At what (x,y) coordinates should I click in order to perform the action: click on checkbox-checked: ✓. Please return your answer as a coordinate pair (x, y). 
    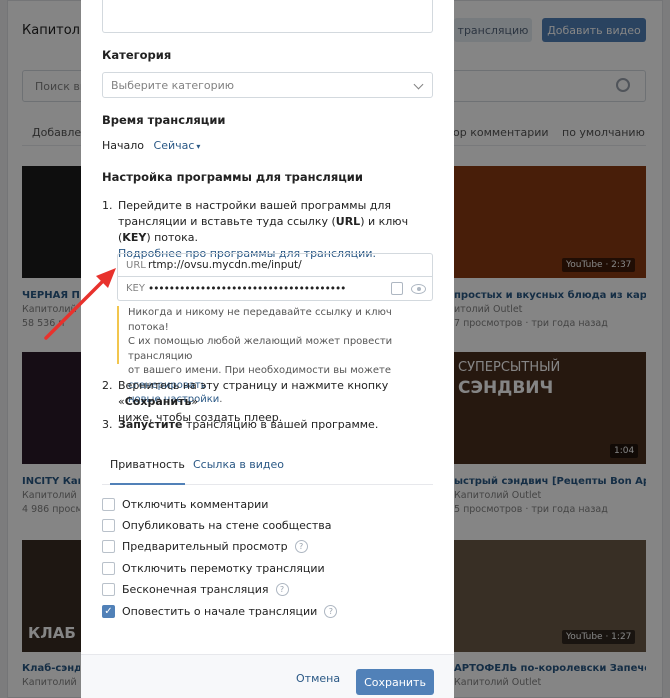
    Looking at the image, I should click on (108, 611).